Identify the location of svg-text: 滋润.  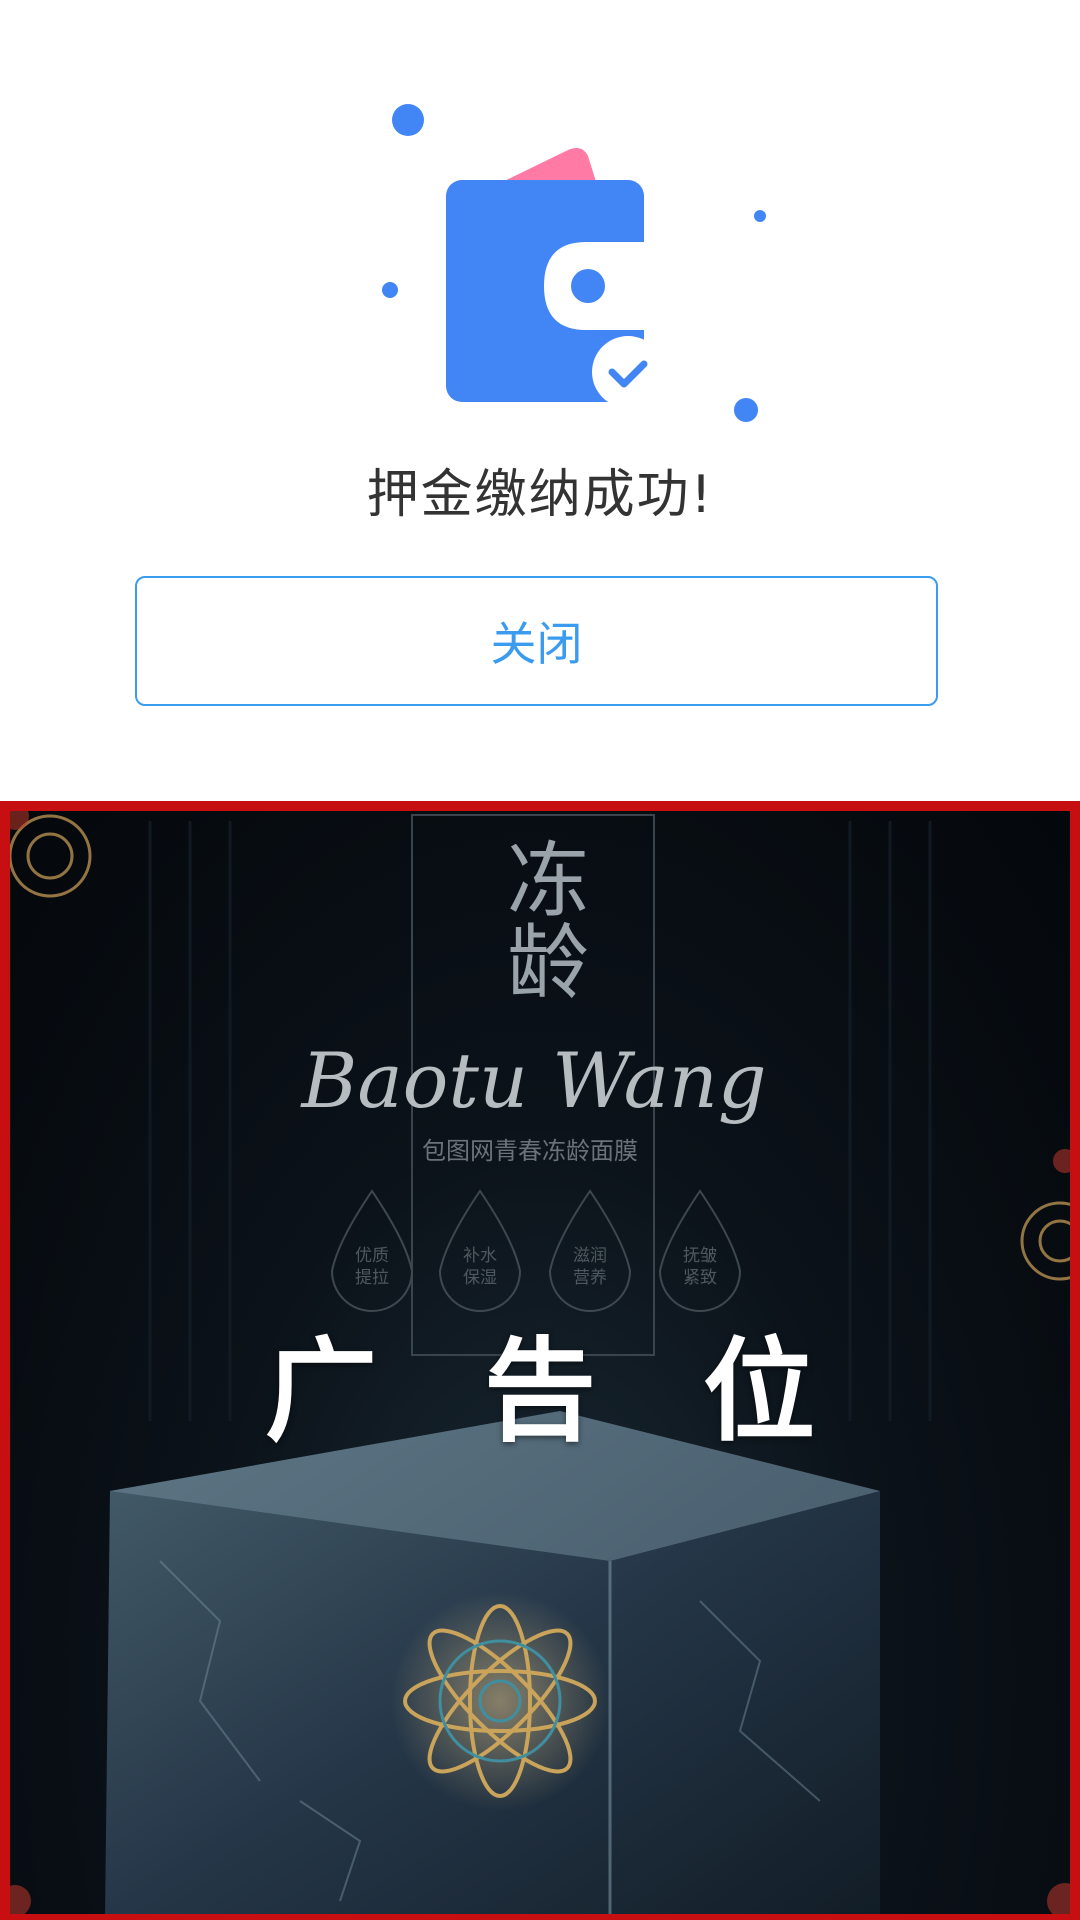
(590, 1256).